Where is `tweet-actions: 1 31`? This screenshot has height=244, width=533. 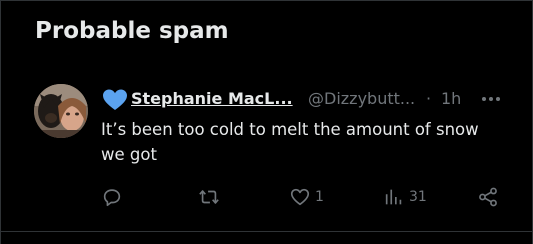
tweet-actions: 1 31 is located at coordinates (266, 197).